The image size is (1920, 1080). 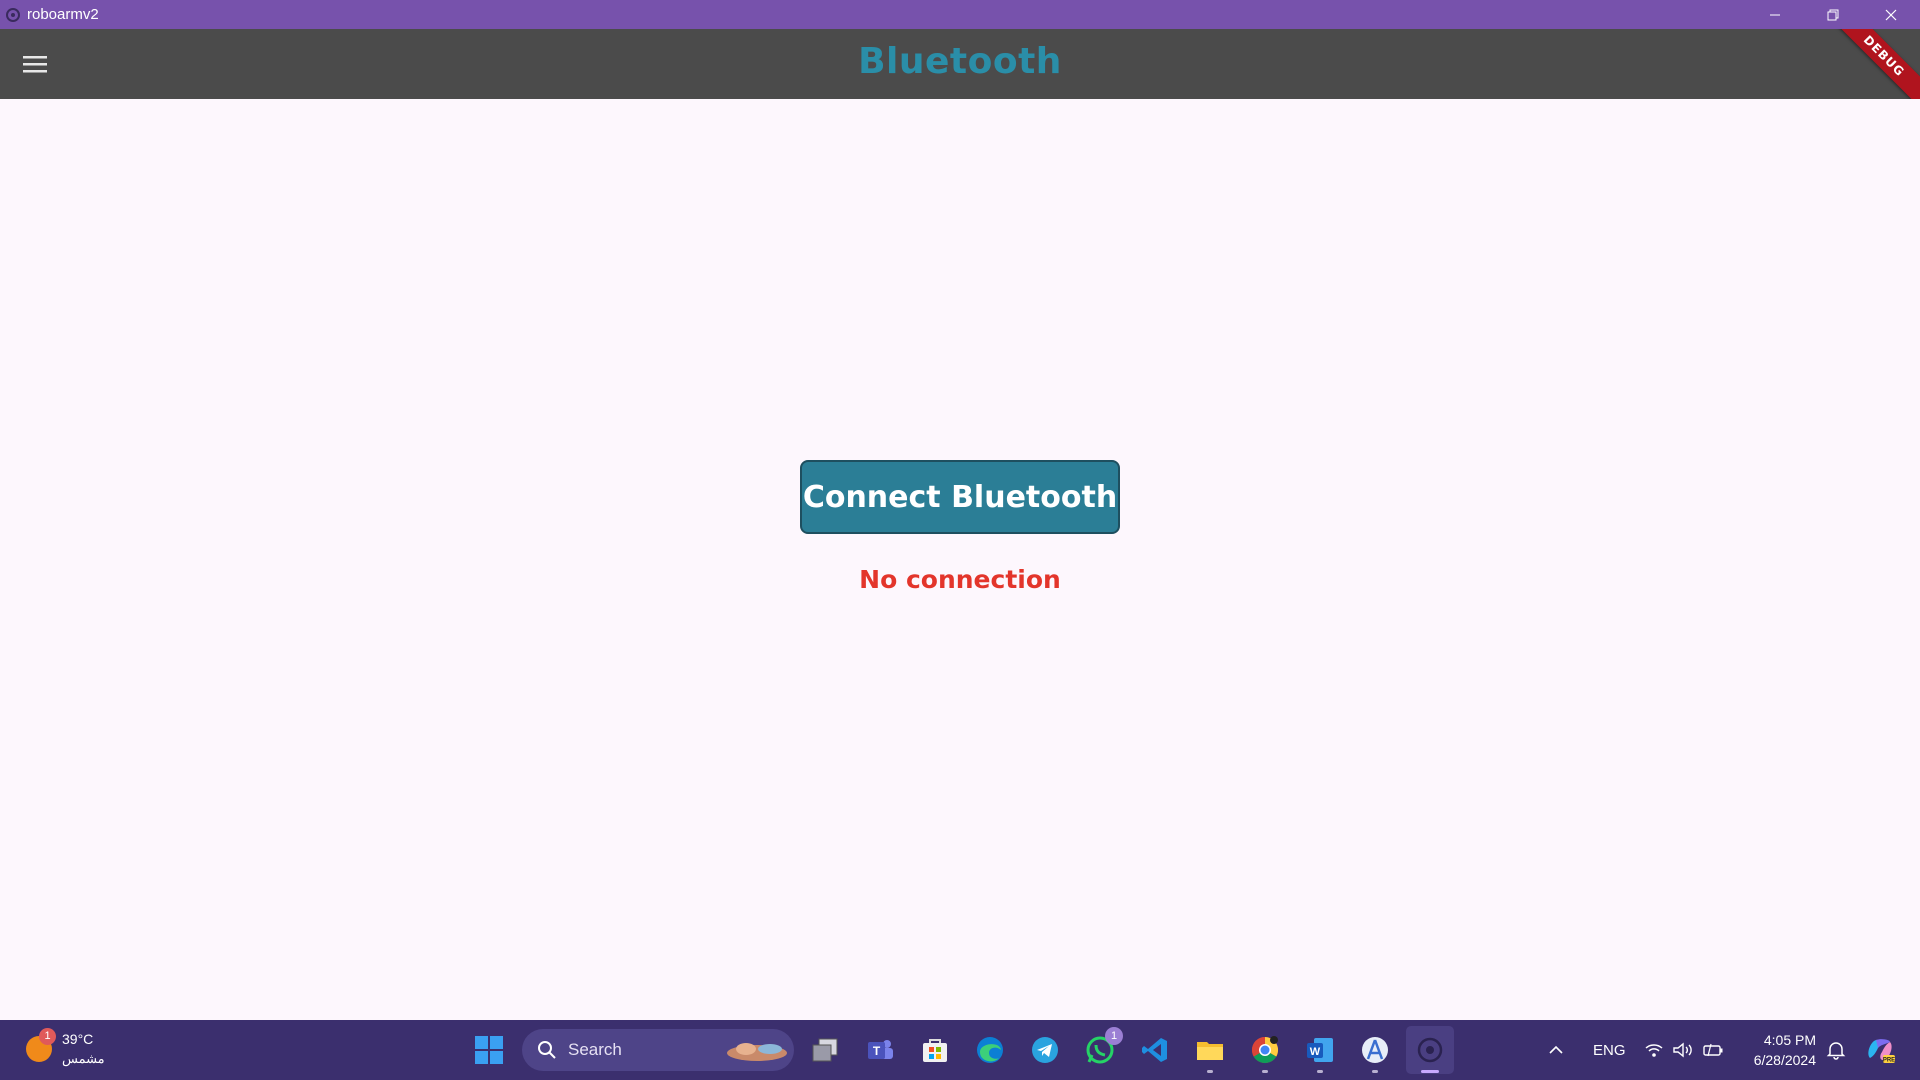 I want to click on connect-bluetooth-button: Connect Bluetooth, so click(x=960, y=497).